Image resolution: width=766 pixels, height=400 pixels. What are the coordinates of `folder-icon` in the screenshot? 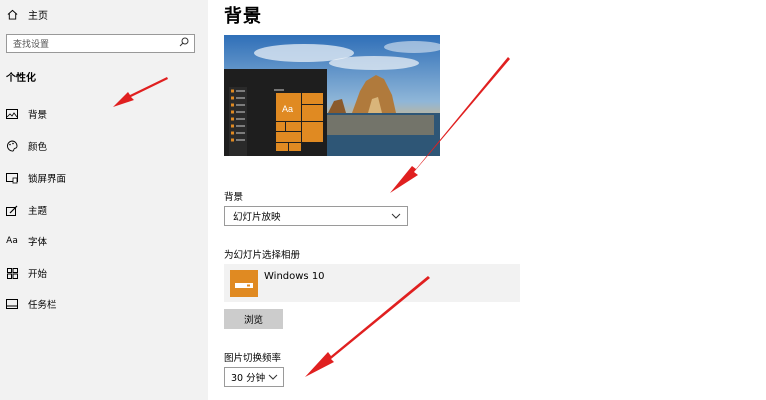 It's located at (244, 283).